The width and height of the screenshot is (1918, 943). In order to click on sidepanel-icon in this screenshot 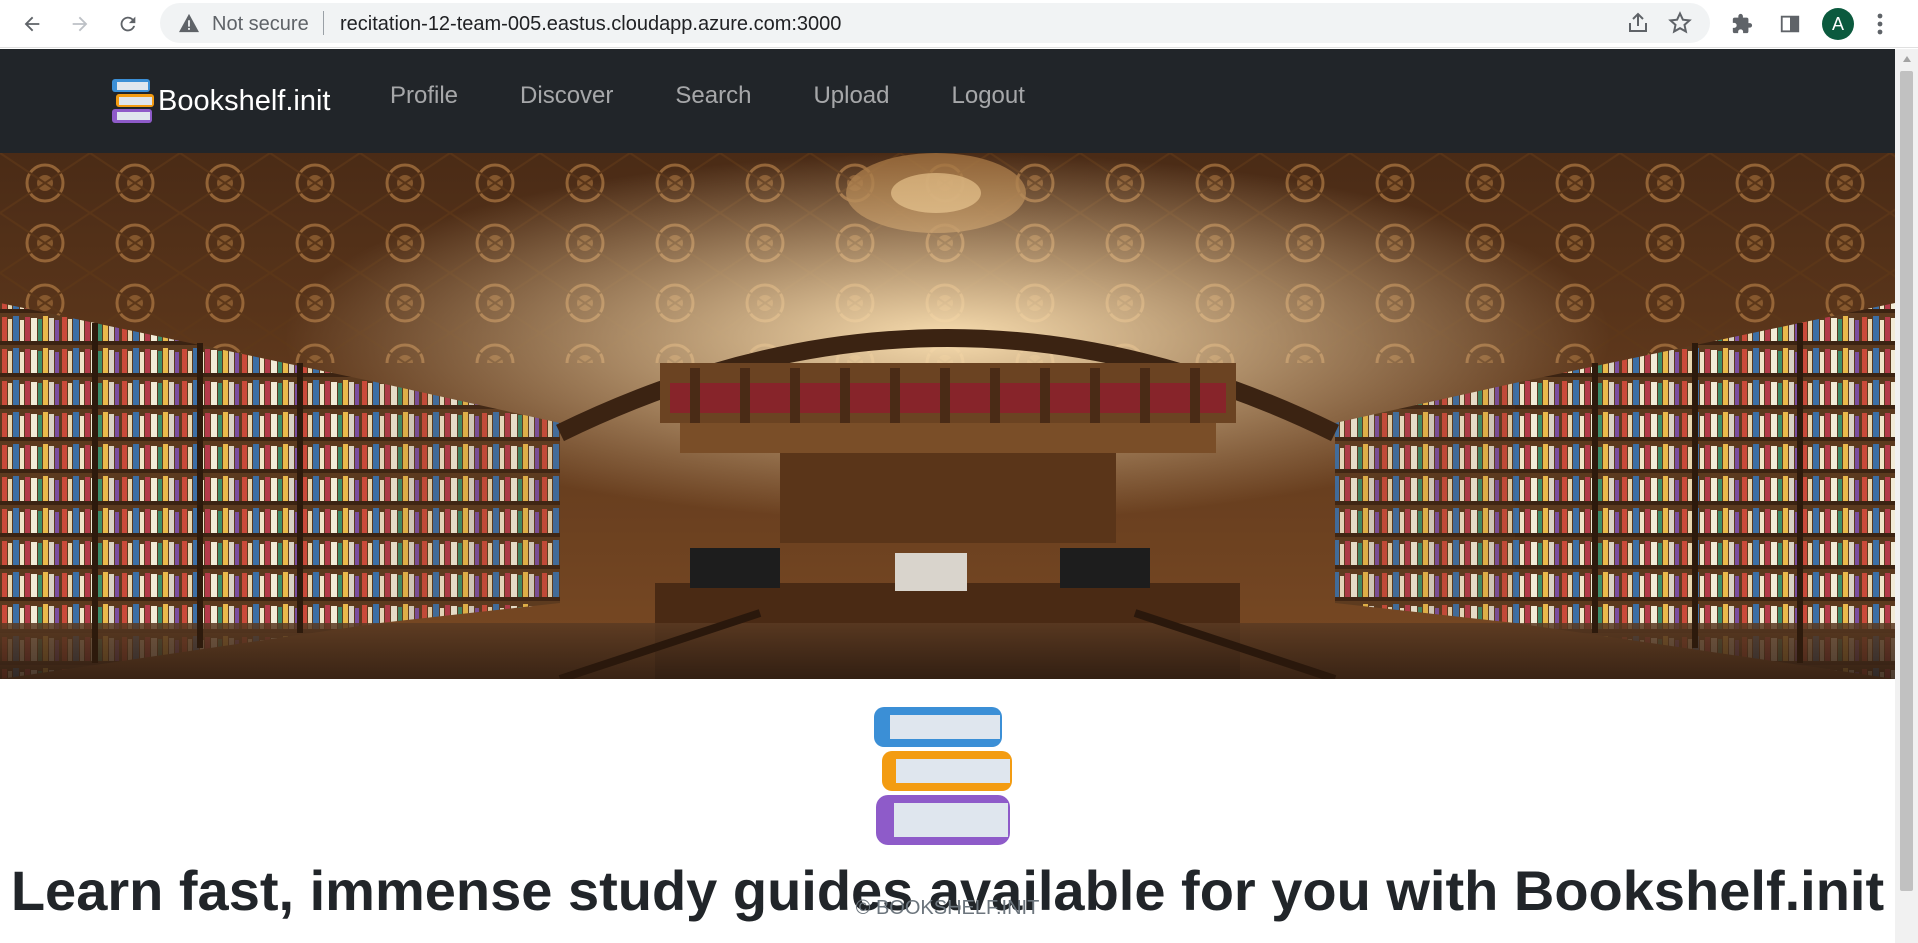, I will do `click(1790, 24)`.